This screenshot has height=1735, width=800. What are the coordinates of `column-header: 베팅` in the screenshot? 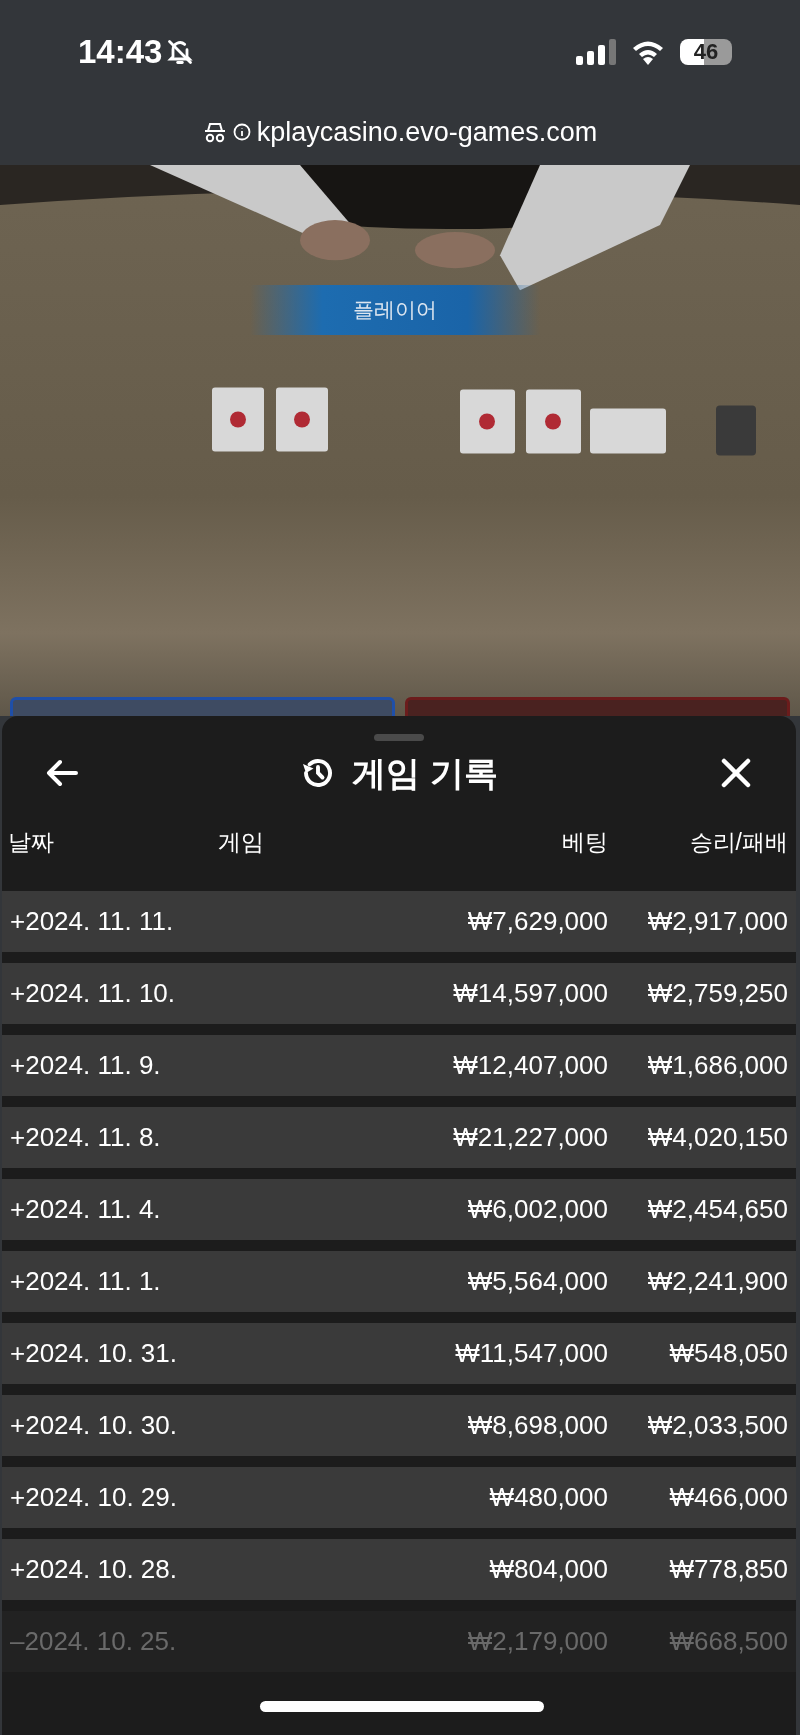 It's located at (584, 842).